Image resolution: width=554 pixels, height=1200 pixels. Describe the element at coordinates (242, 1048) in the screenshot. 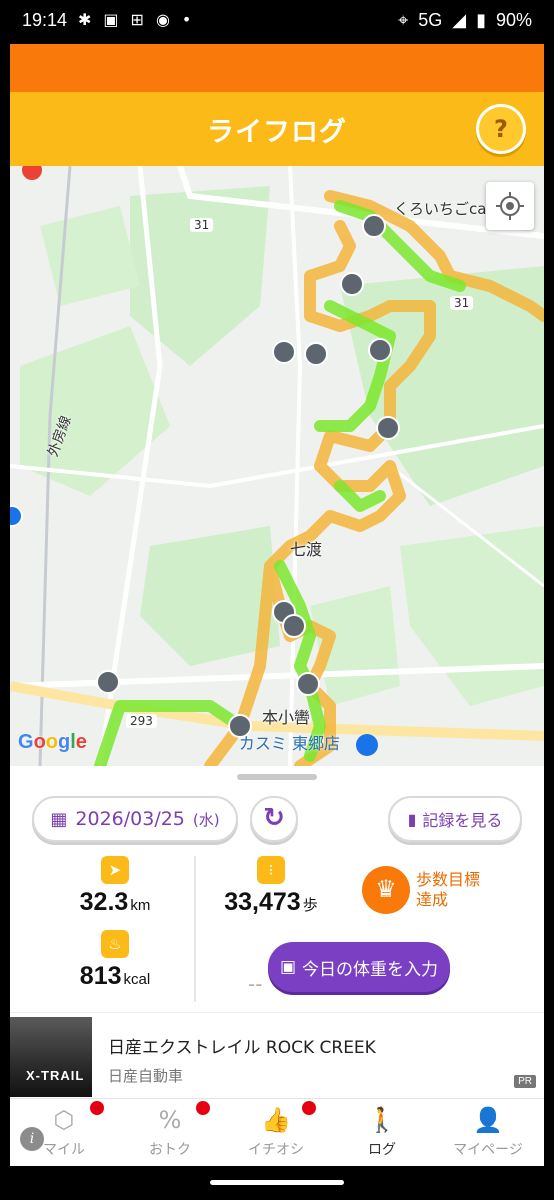

I see `ad-title: 日産エクストレイル ROCK CREEK` at that location.